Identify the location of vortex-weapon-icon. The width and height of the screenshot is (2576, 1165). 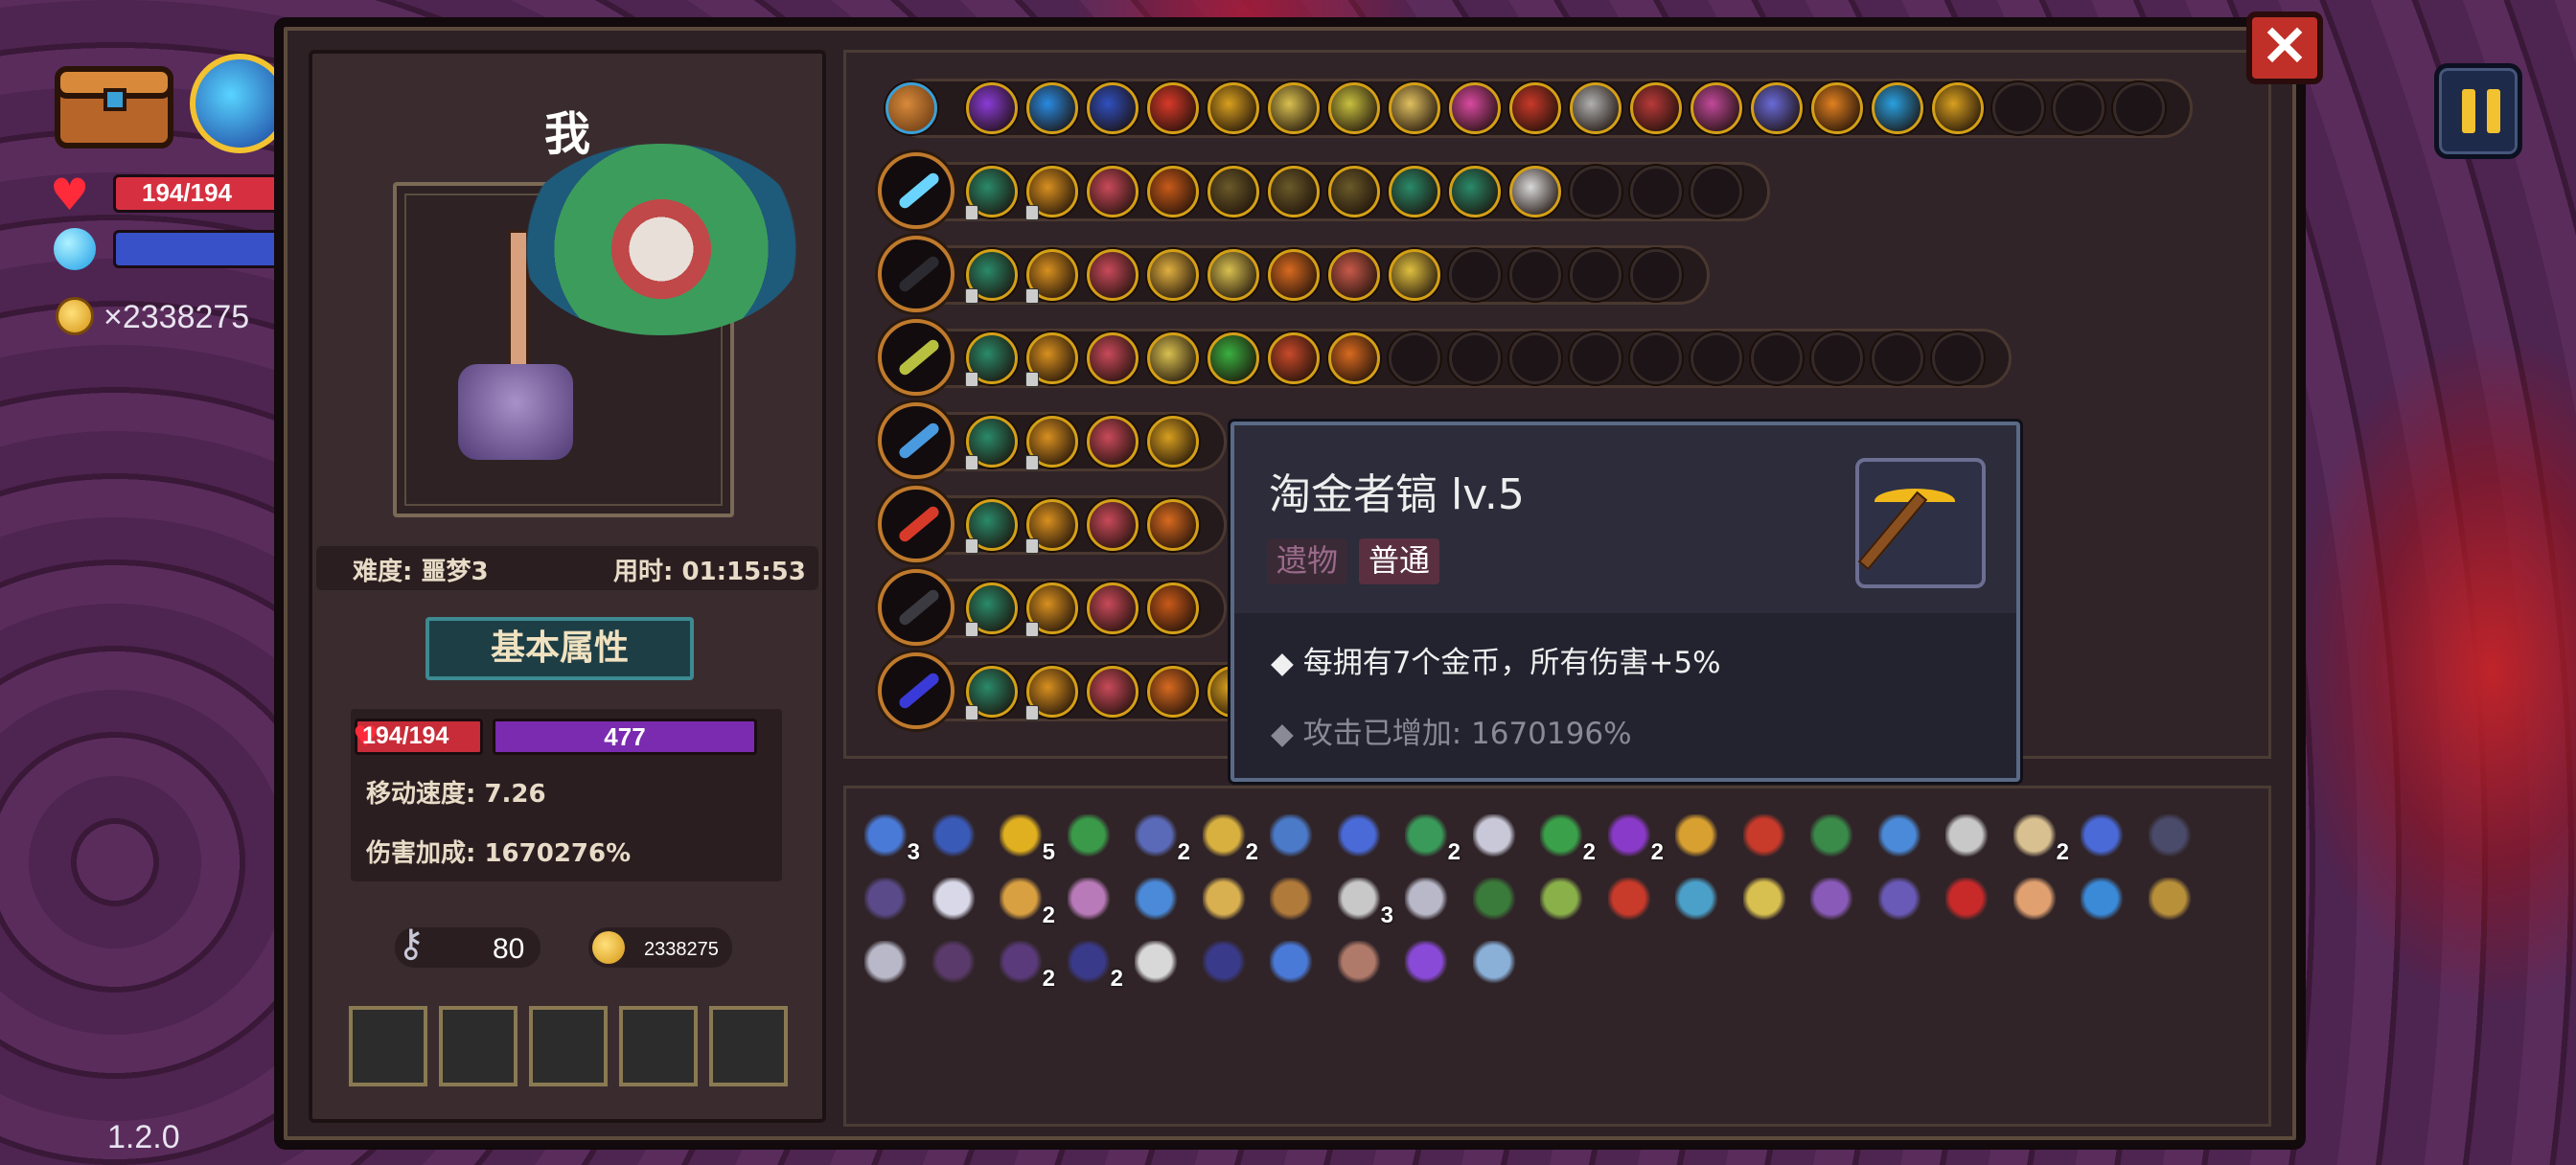
(916, 691).